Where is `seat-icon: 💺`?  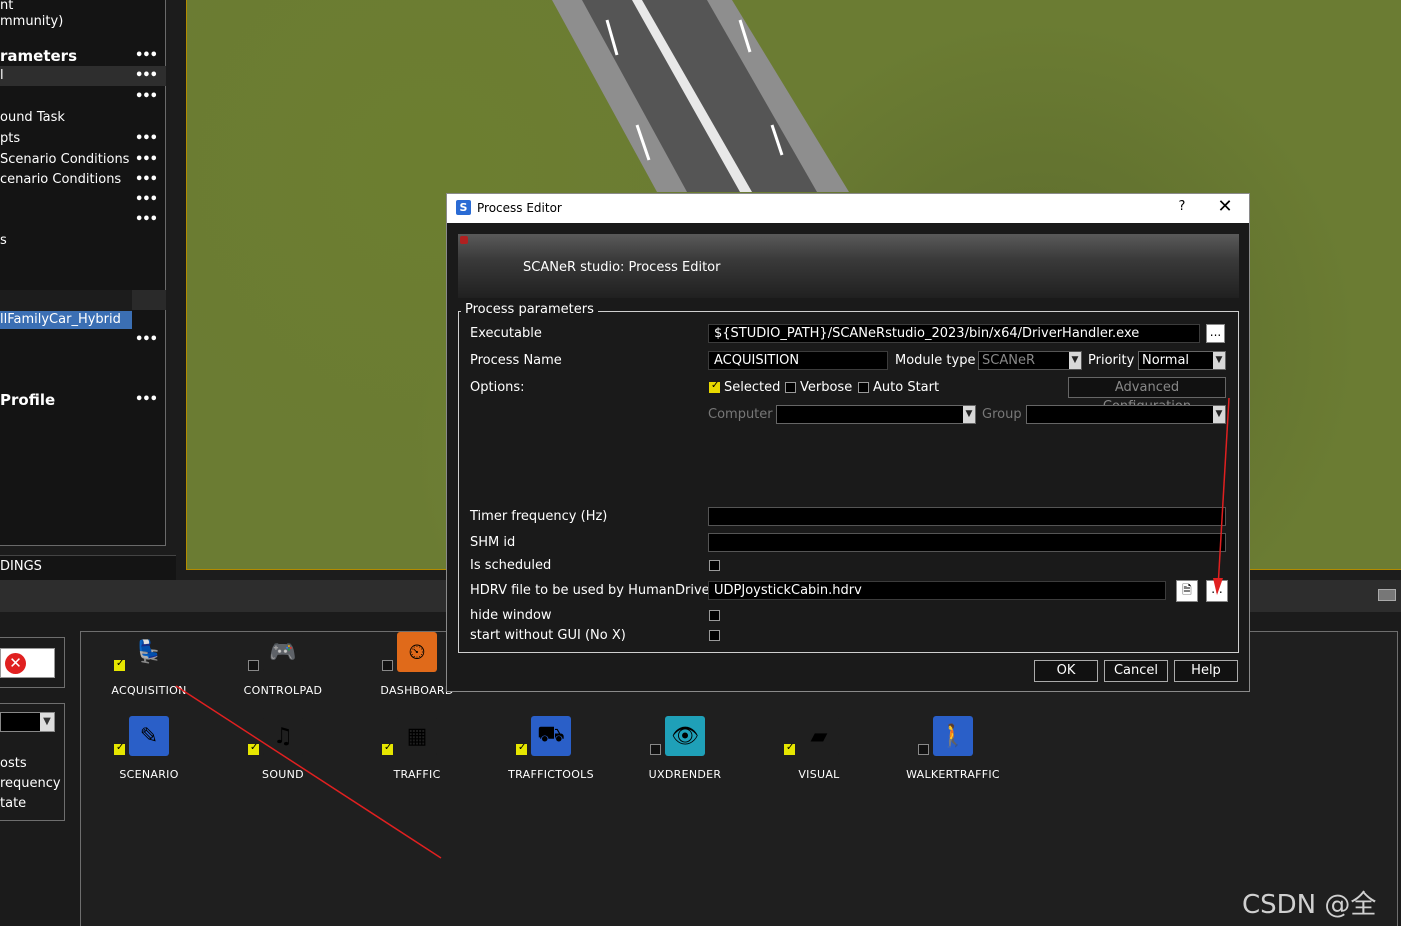 seat-icon: 💺 is located at coordinates (149, 652).